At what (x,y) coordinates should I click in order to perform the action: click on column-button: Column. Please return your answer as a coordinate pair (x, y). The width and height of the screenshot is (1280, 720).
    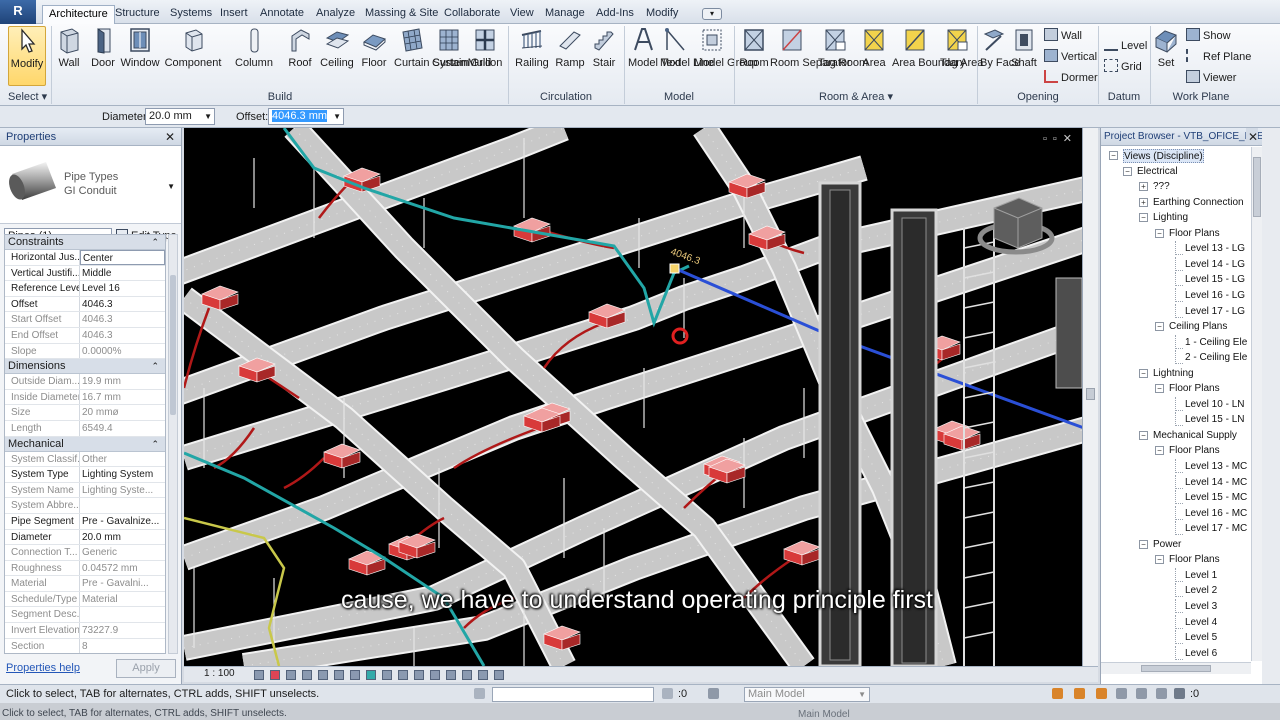
    Looking at the image, I should click on (254, 56).